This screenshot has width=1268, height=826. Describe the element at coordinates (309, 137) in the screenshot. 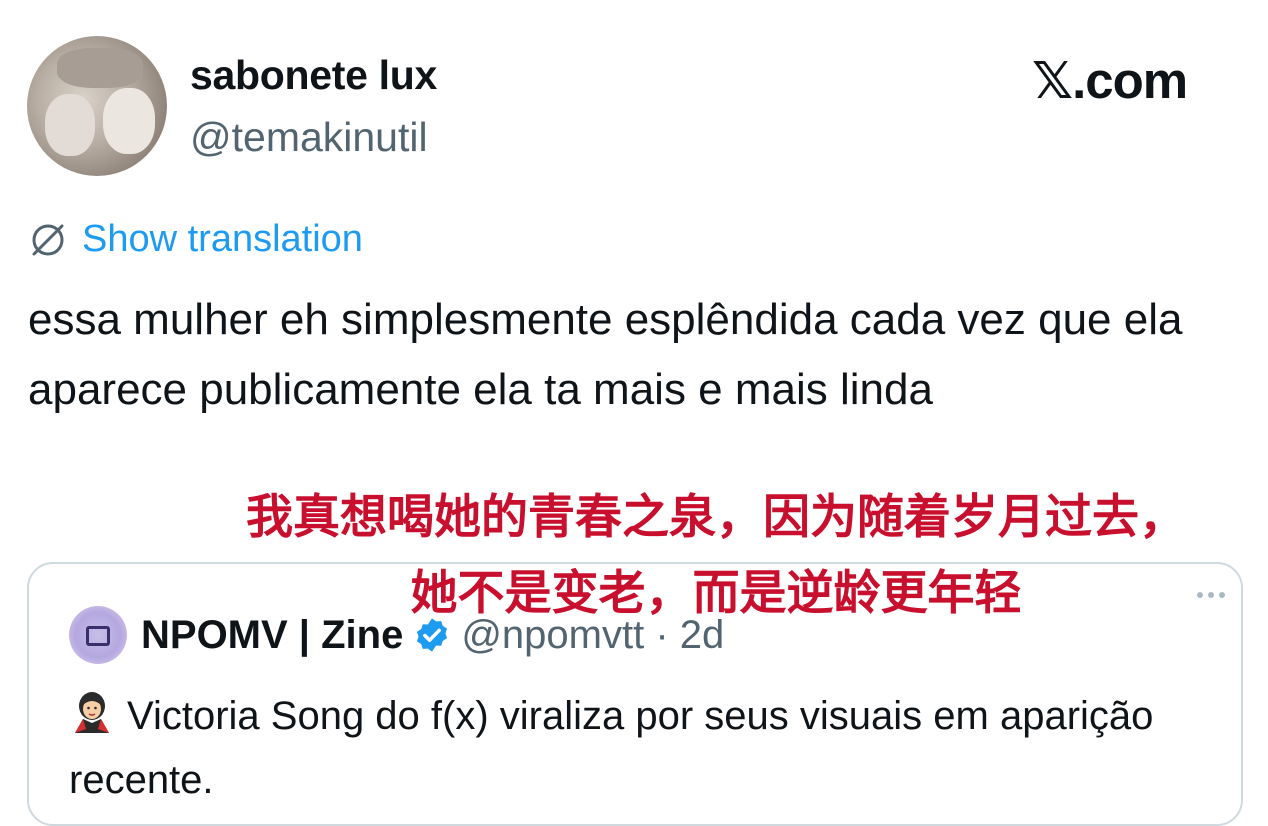

I see `author-handle: @temakinutil` at that location.